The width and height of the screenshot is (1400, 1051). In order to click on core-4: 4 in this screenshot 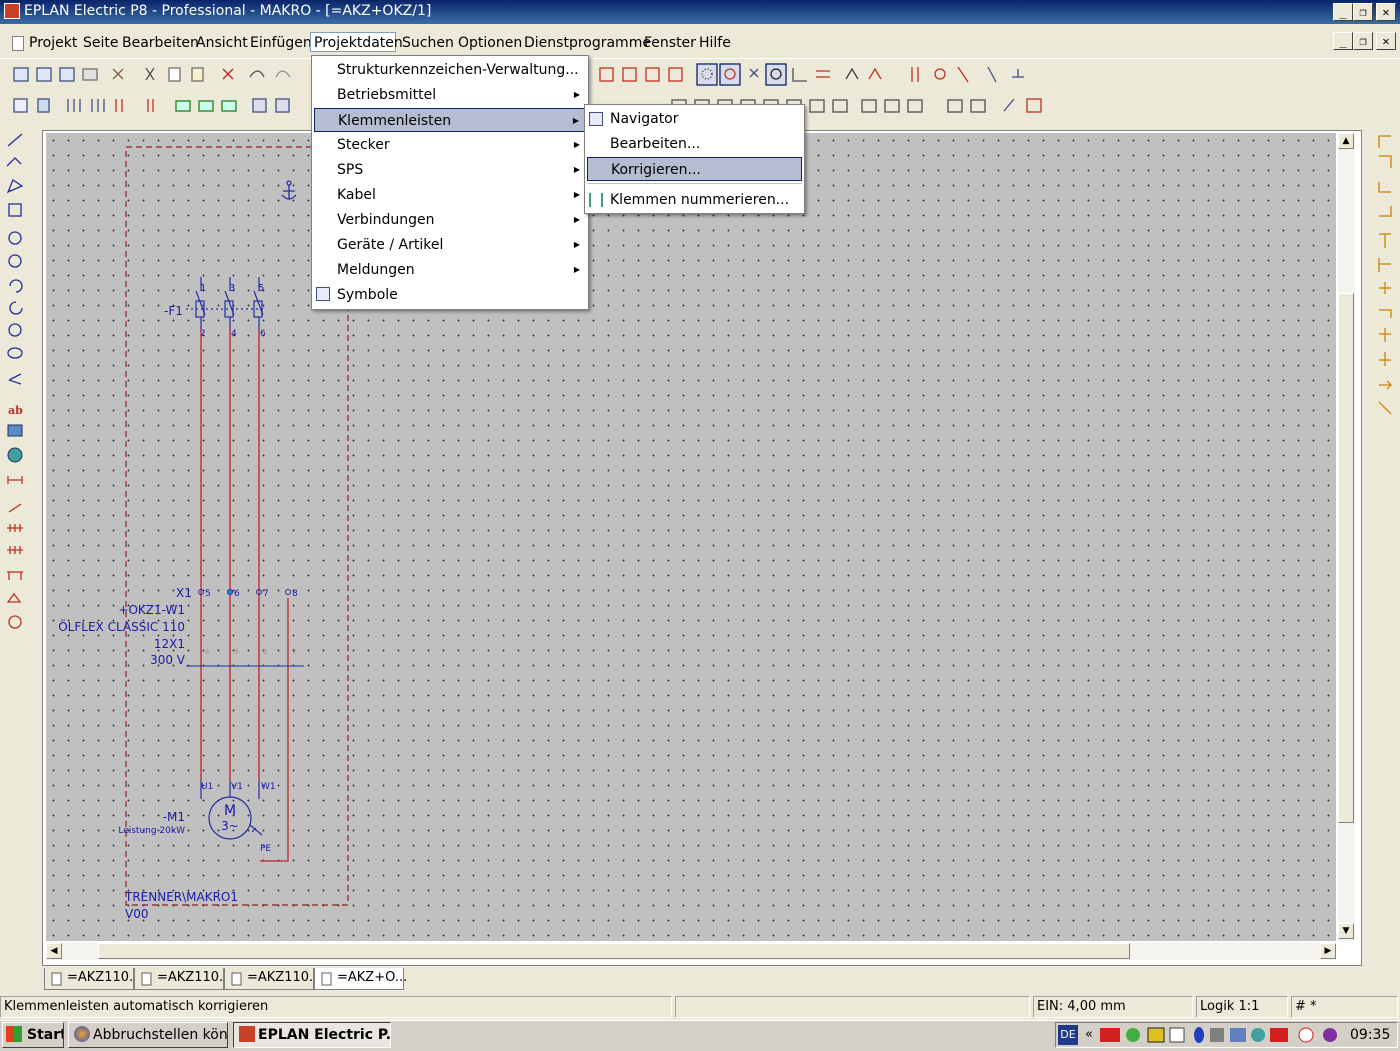, I will do `click(207, 652)`.